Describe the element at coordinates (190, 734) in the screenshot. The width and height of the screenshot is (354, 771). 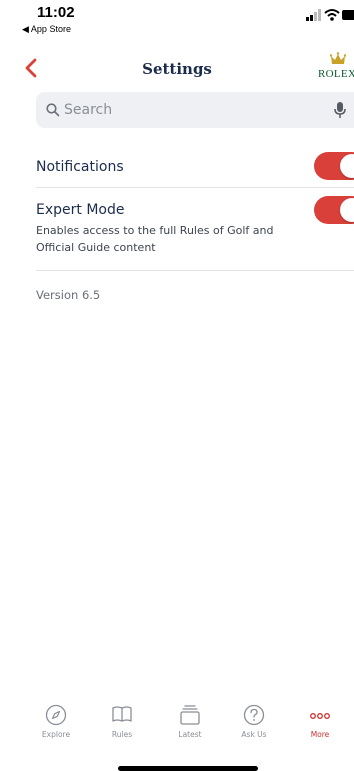
I see `tab-label: Latest` at that location.